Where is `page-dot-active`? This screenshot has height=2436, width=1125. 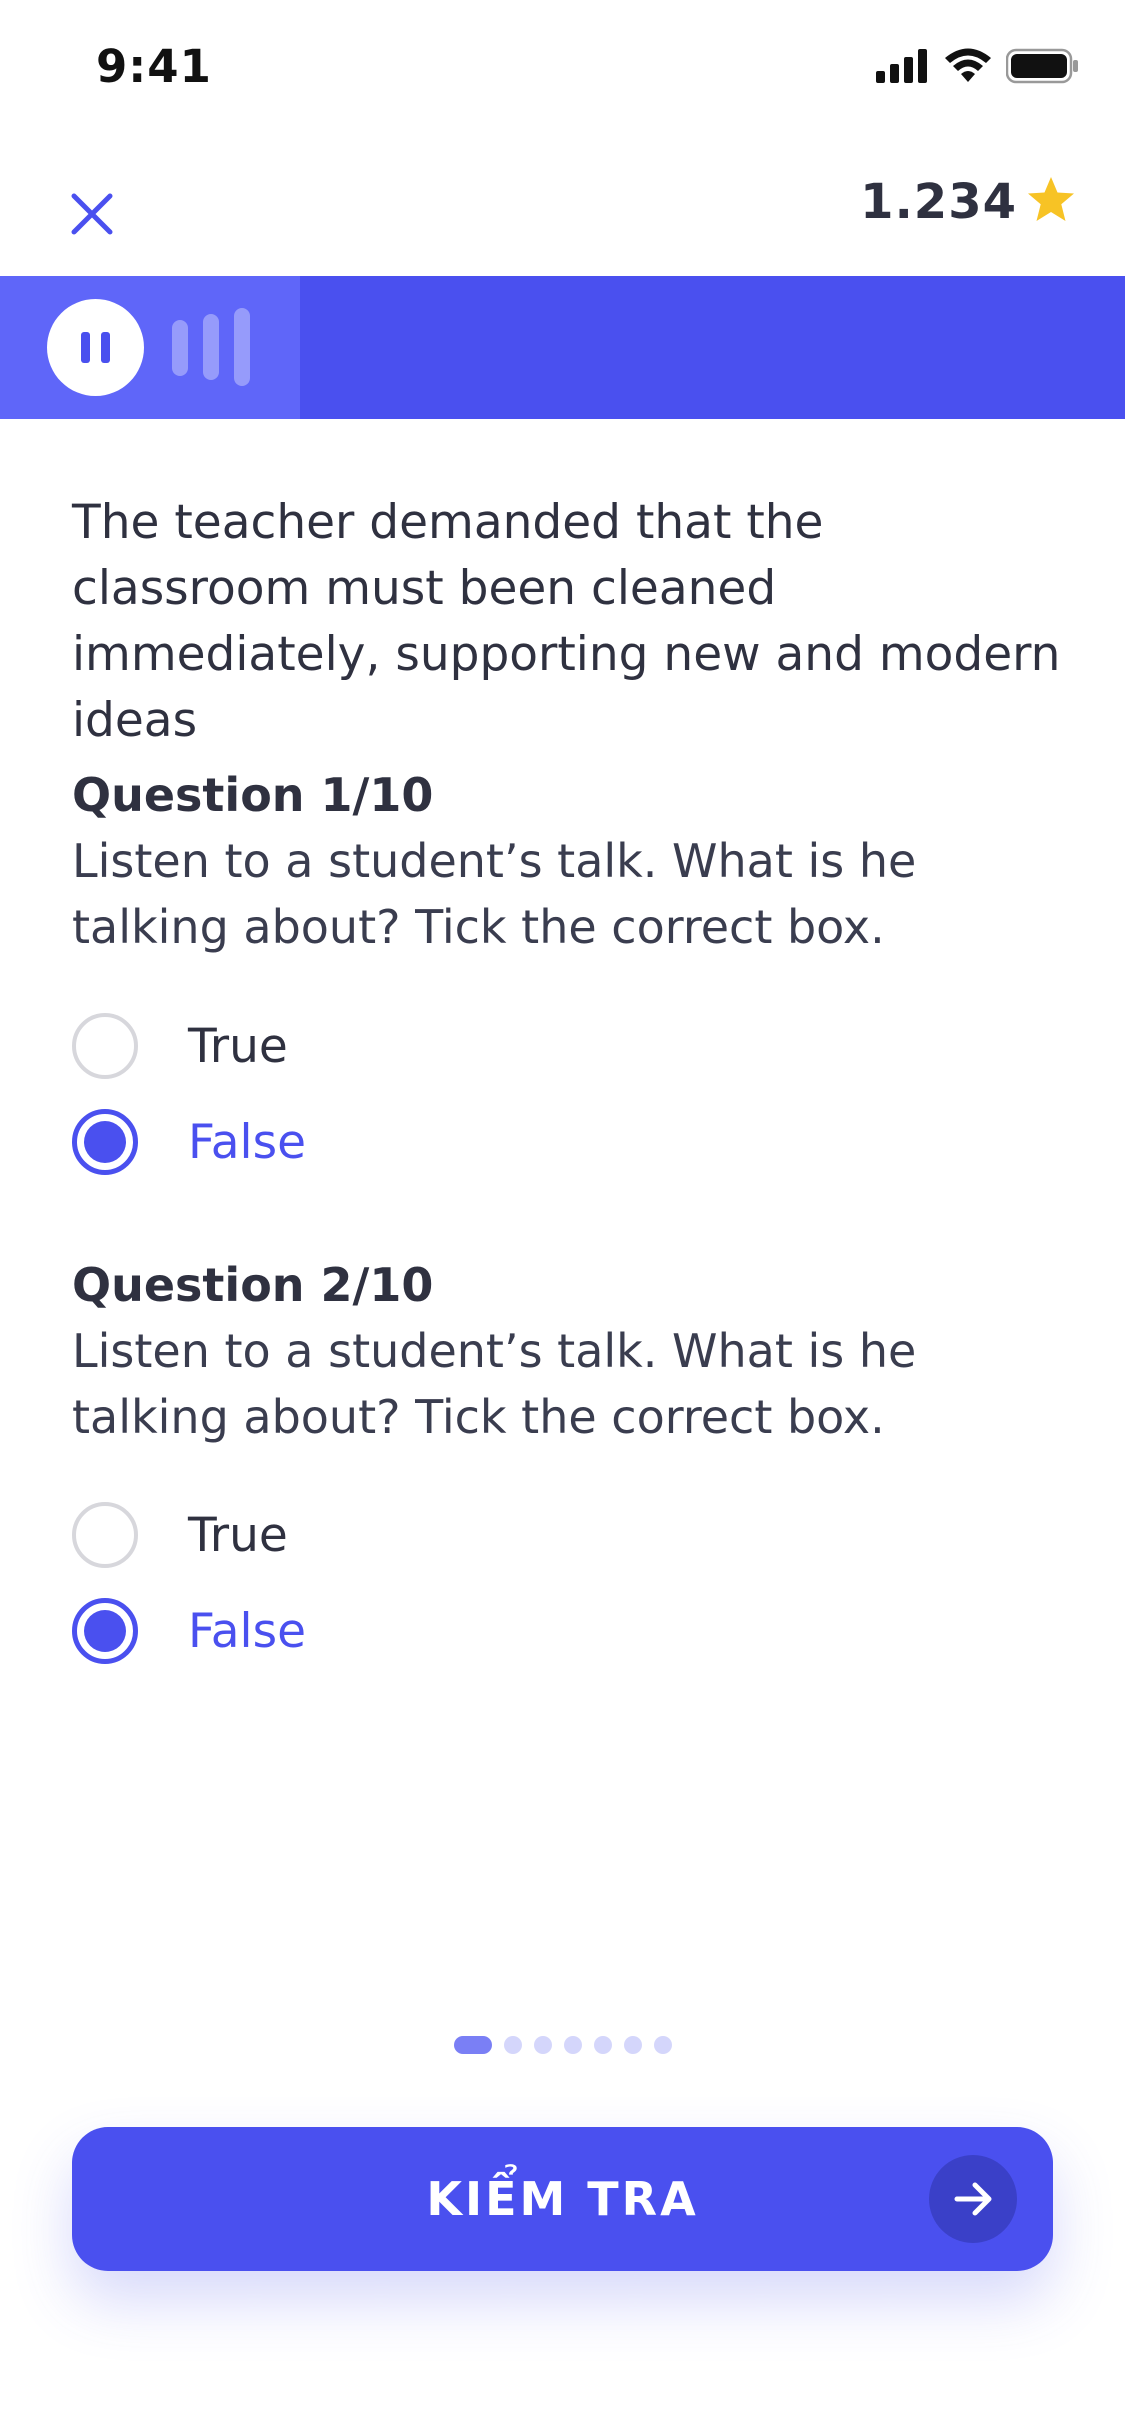 page-dot-active is located at coordinates (472, 2045).